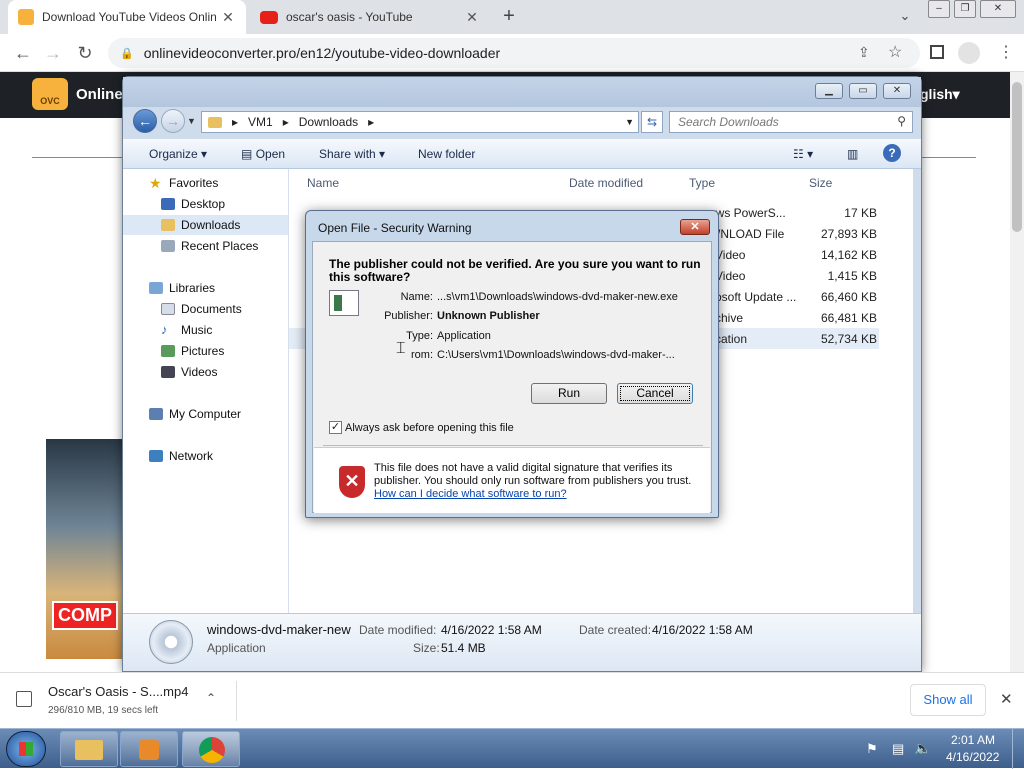 Image resolution: width=1024 pixels, height=769 pixels. What do you see at coordinates (50, 94) in the screenshot?
I see `site-logo: OVC` at bounding box center [50, 94].